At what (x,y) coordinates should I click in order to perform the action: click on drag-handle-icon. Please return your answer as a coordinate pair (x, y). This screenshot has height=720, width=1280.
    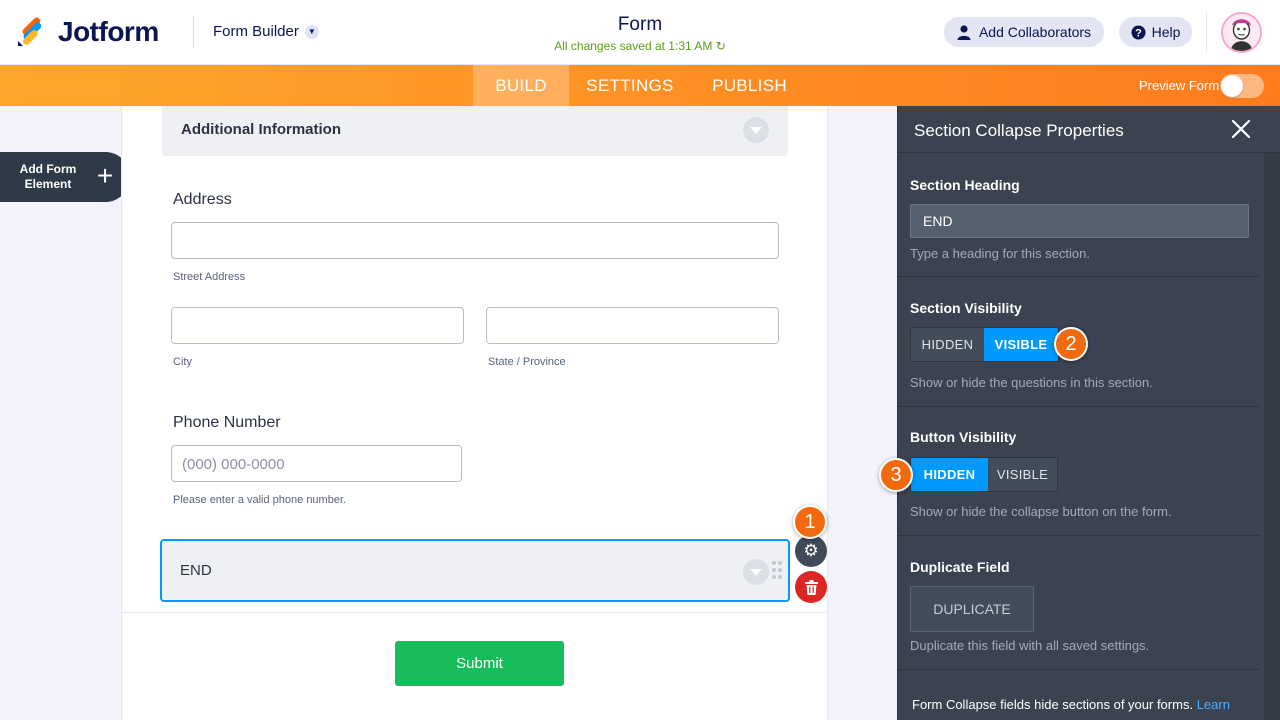
    Looking at the image, I should click on (777, 570).